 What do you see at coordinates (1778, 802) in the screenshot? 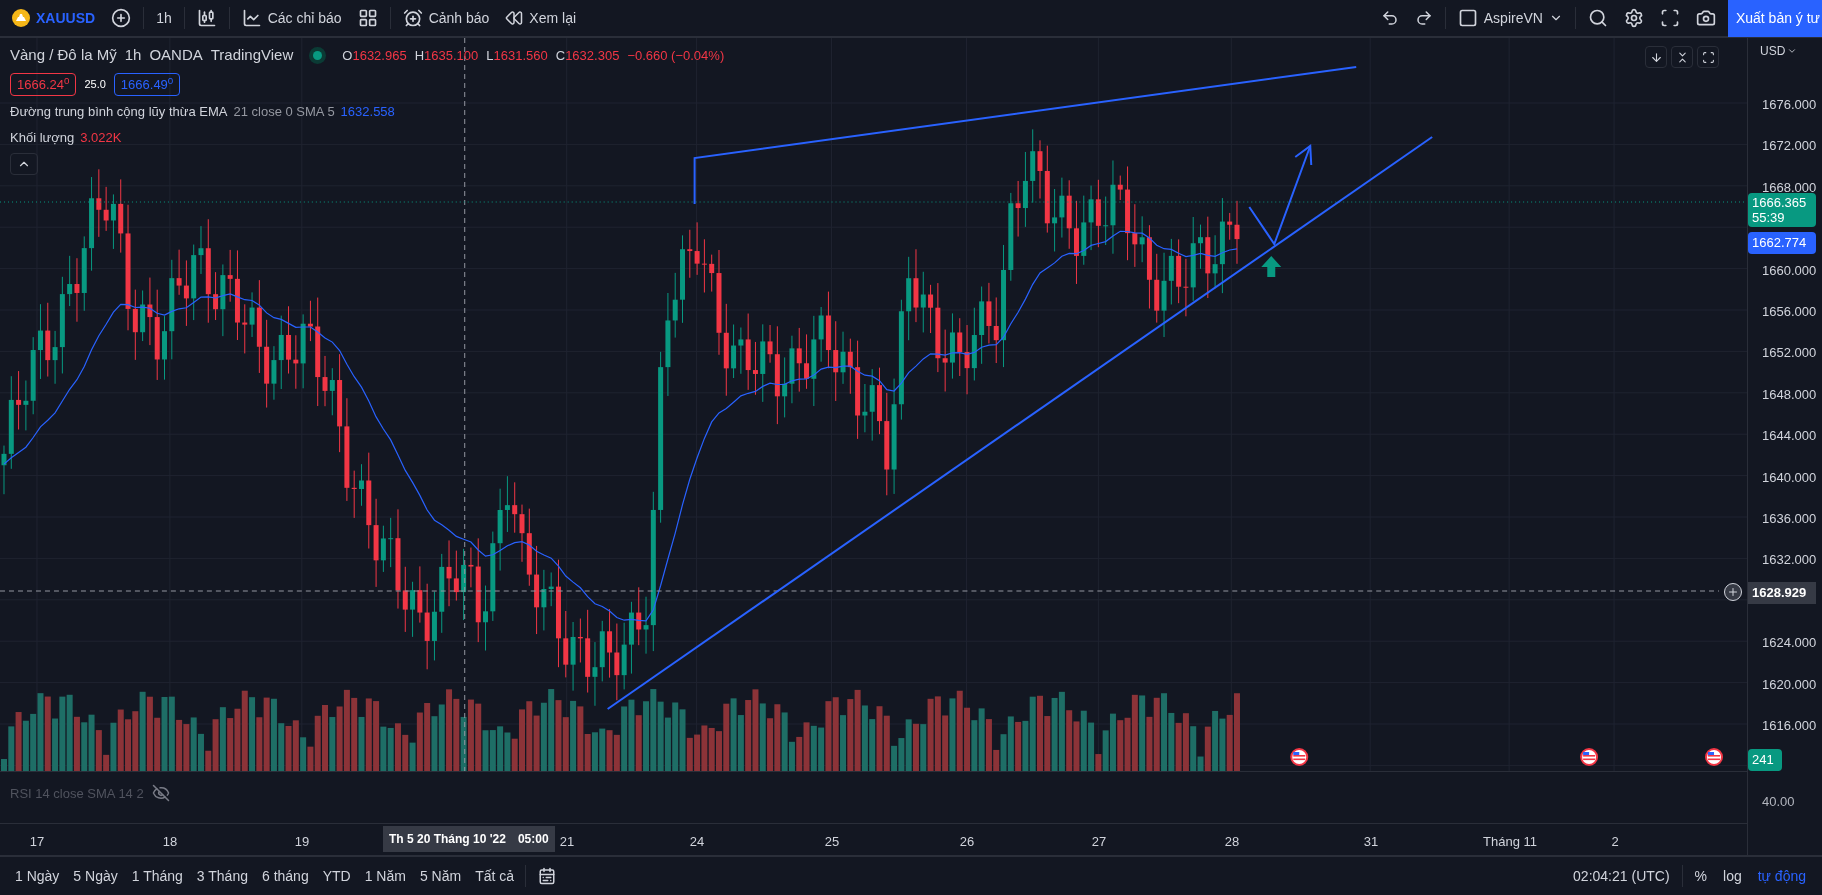
I see `rsi-tick: 40.00` at bounding box center [1778, 802].